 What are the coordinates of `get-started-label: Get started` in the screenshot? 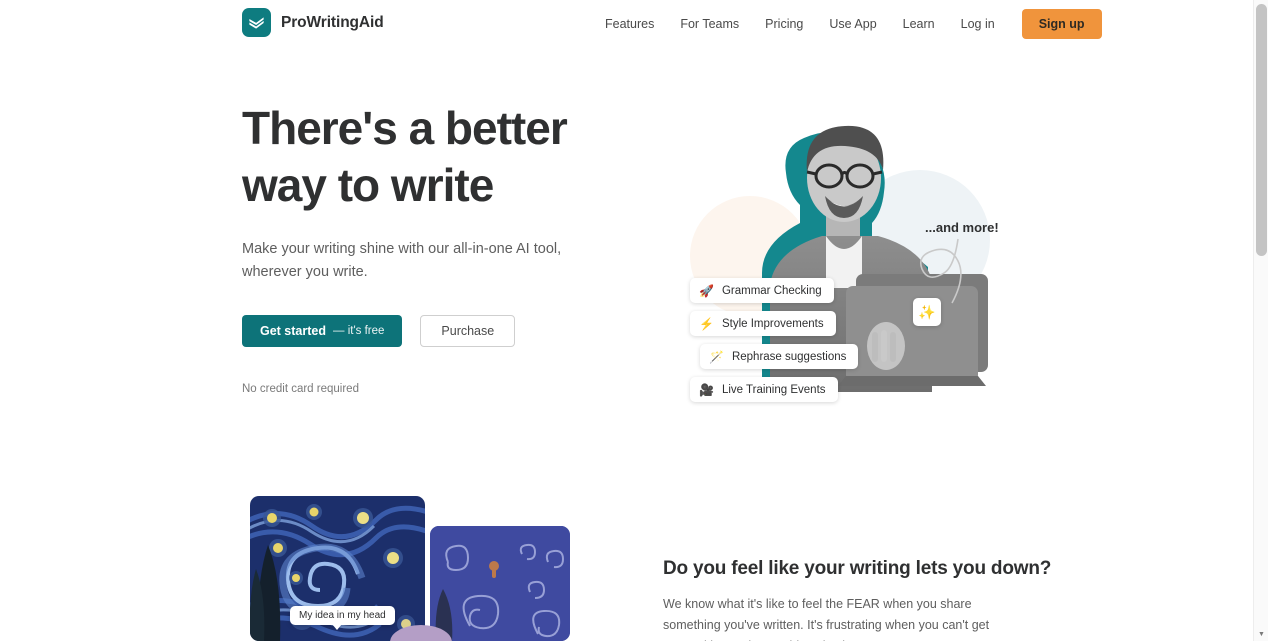 It's located at (293, 331).